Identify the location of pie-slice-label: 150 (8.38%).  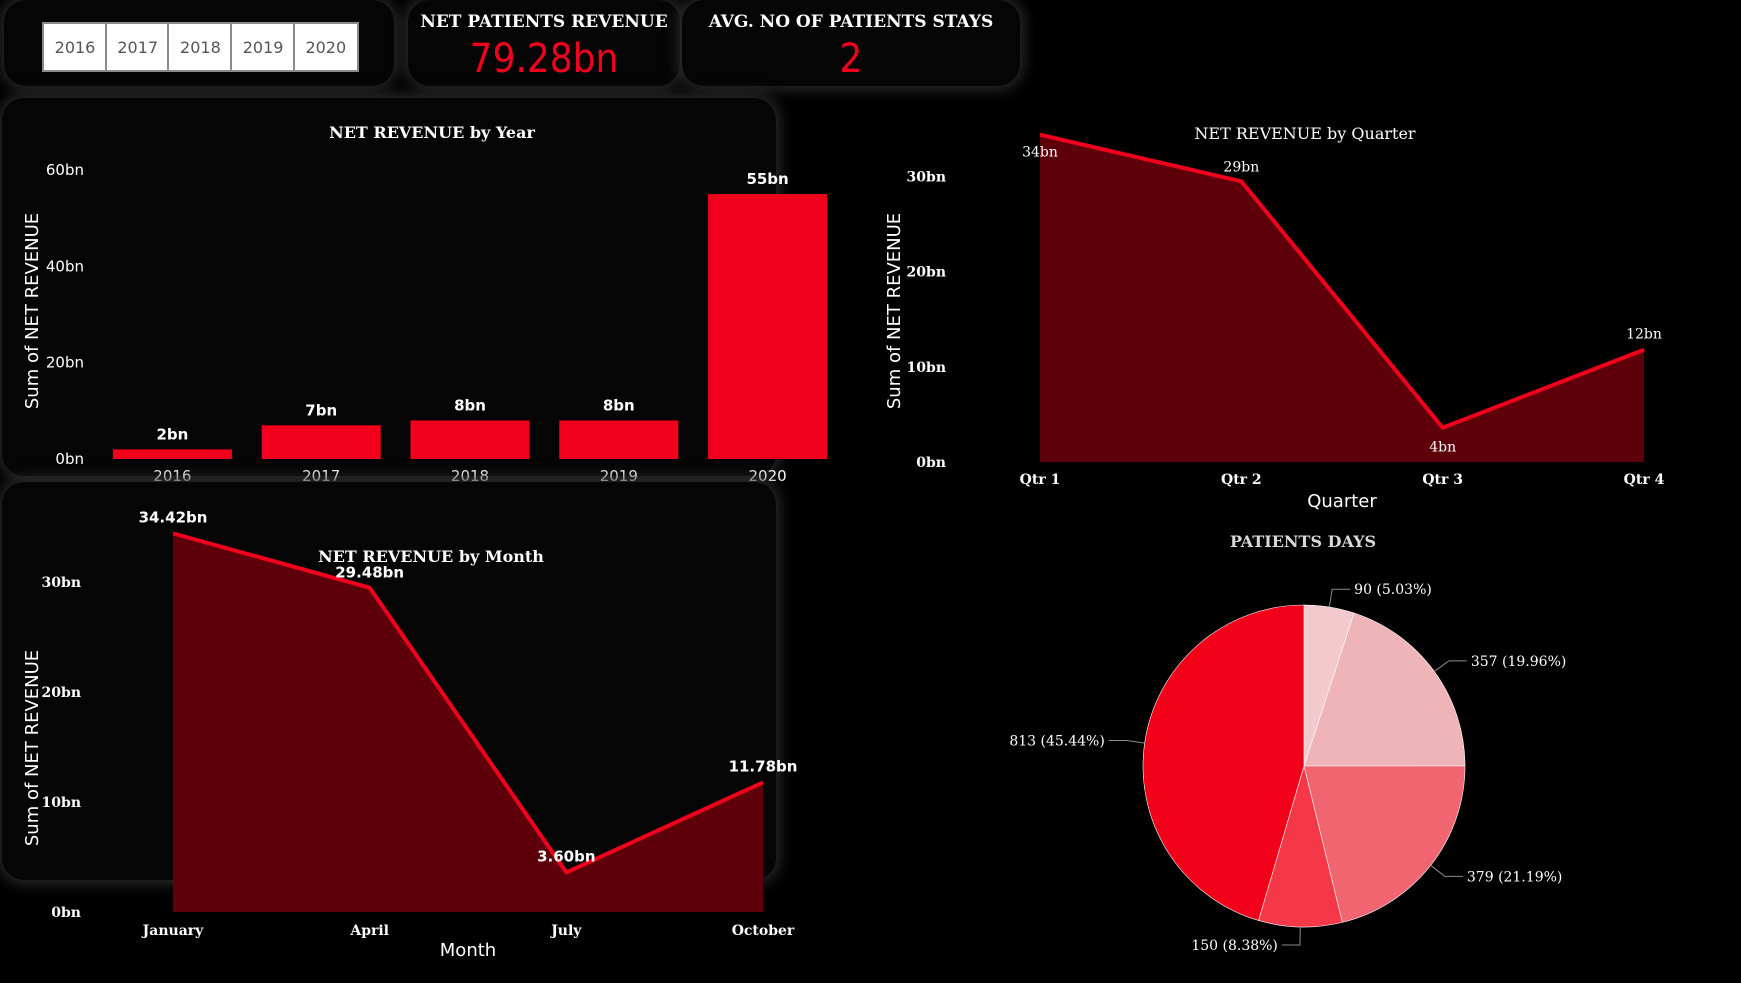
(1234, 946).